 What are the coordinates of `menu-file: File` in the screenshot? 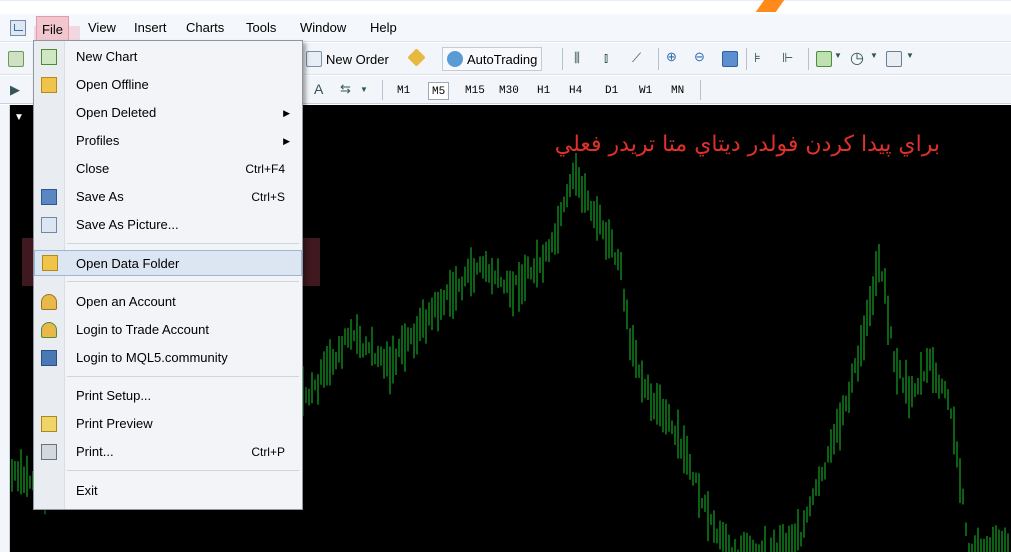 It's located at (52, 29).